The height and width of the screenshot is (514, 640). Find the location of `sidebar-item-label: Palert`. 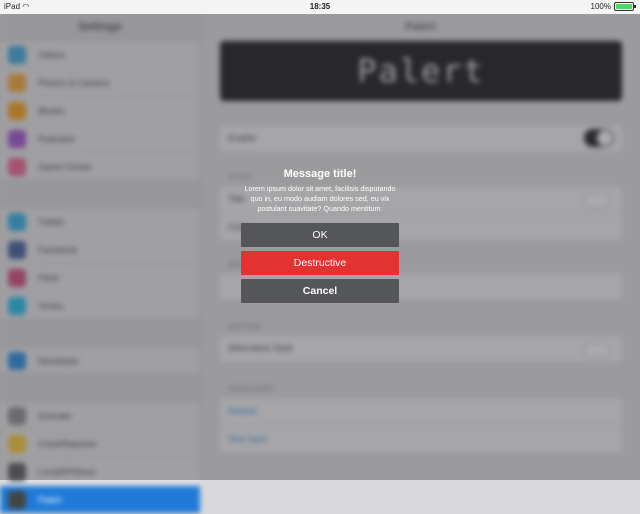

sidebar-item-label: Palert is located at coordinates (50, 499).